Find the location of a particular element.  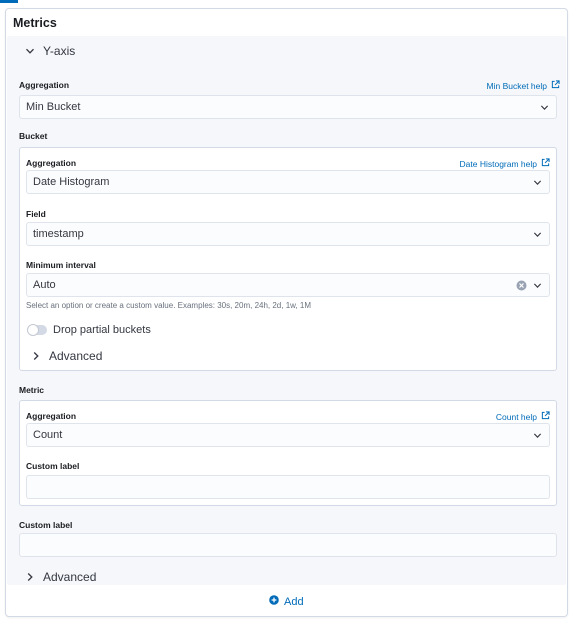

help-link-label: Min Bucket help is located at coordinates (516, 85).